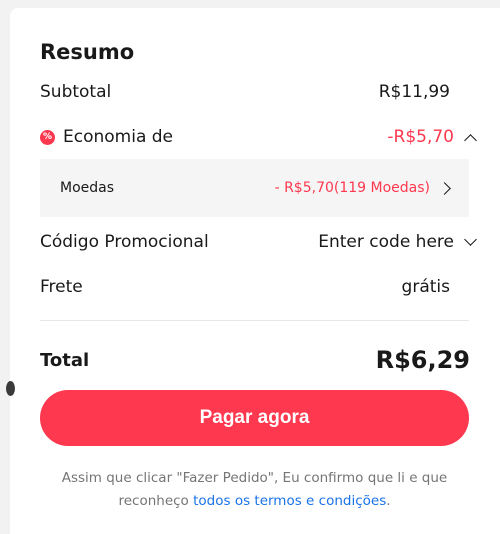 Image resolution: width=500 pixels, height=534 pixels. What do you see at coordinates (414, 92) in the screenshot?
I see `subtotal-value: R$11,99` at bounding box center [414, 92].